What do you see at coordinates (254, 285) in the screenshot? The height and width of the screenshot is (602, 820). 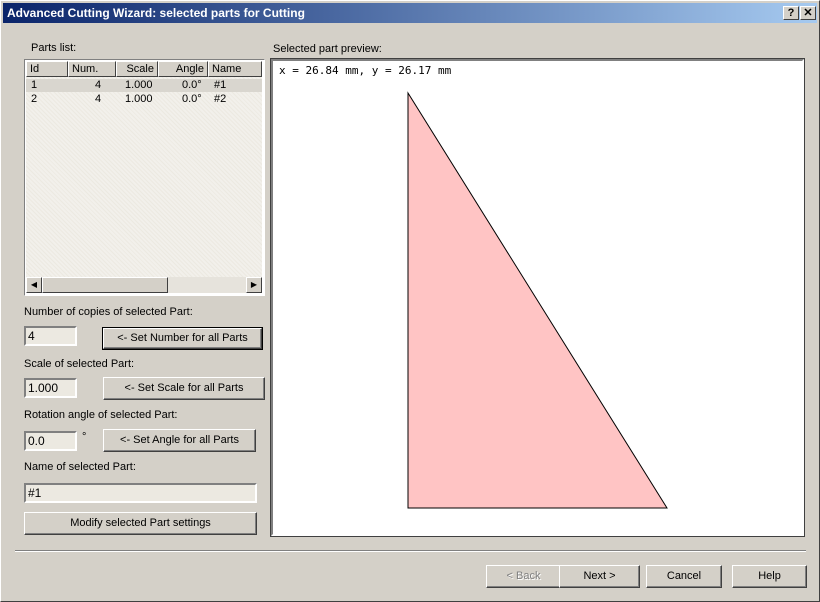 I see `scroll-right-icon: ▶` at bounding box center [254, 285].